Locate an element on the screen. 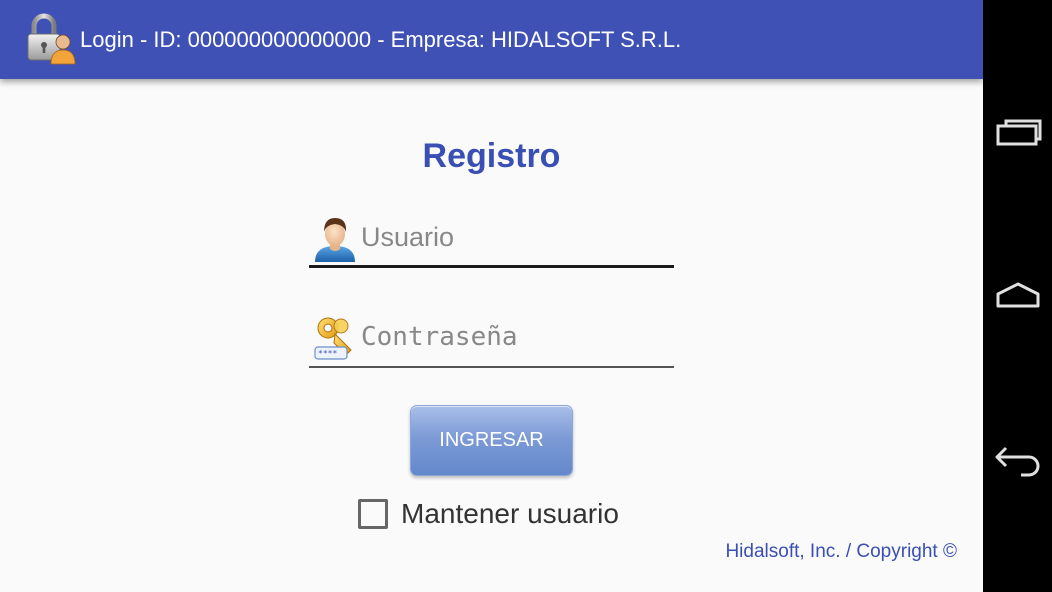 The height and width of the screenshot is (592, 1052). password-input is located at coordinates (516, 337).